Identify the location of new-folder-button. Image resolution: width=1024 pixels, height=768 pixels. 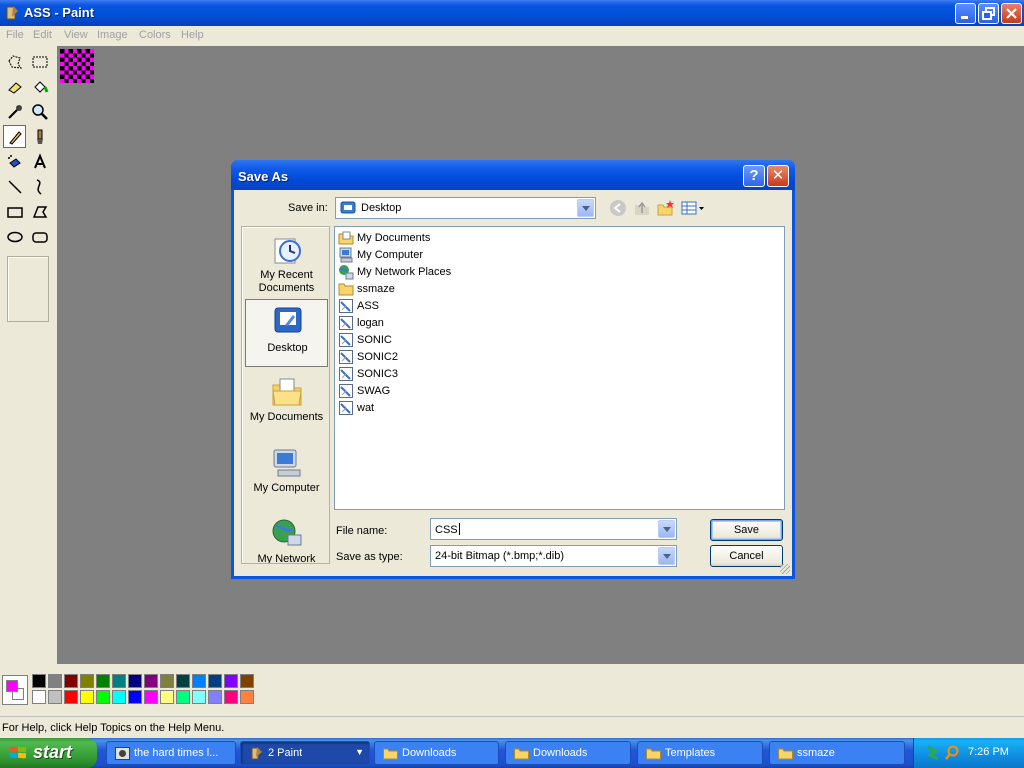
(666, 208).